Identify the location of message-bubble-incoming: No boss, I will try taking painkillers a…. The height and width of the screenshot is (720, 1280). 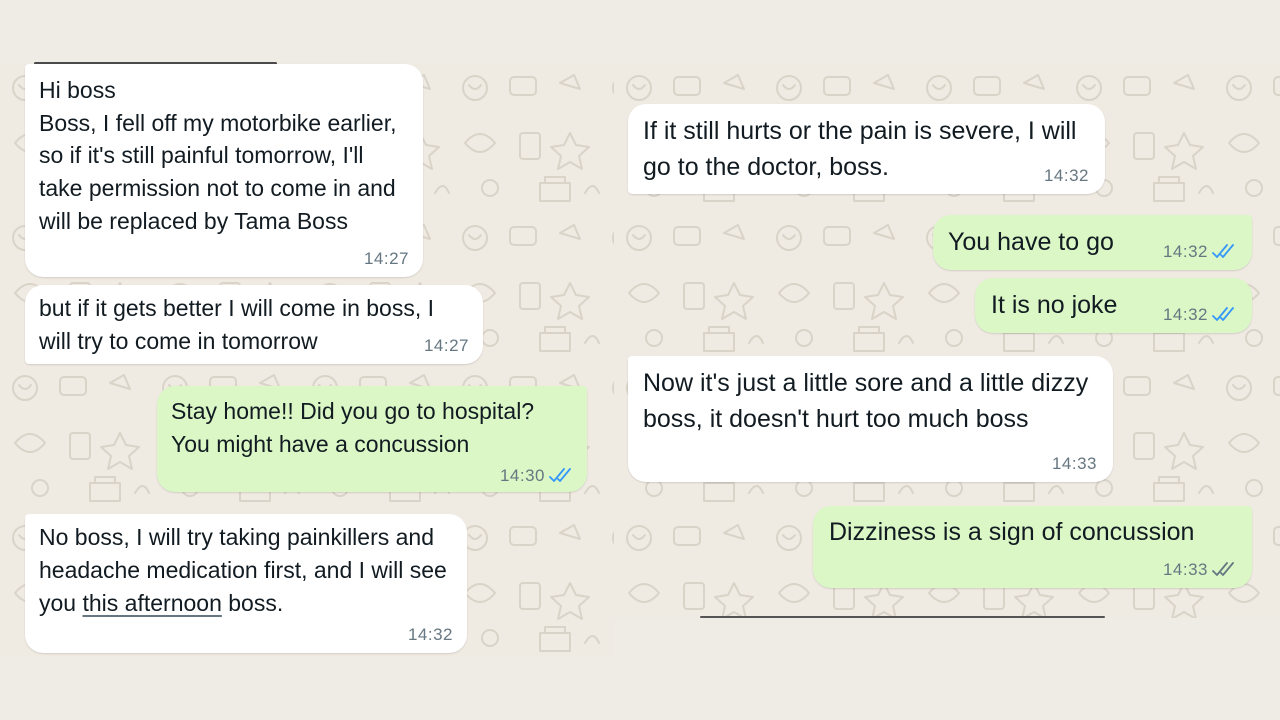
(246, 583).